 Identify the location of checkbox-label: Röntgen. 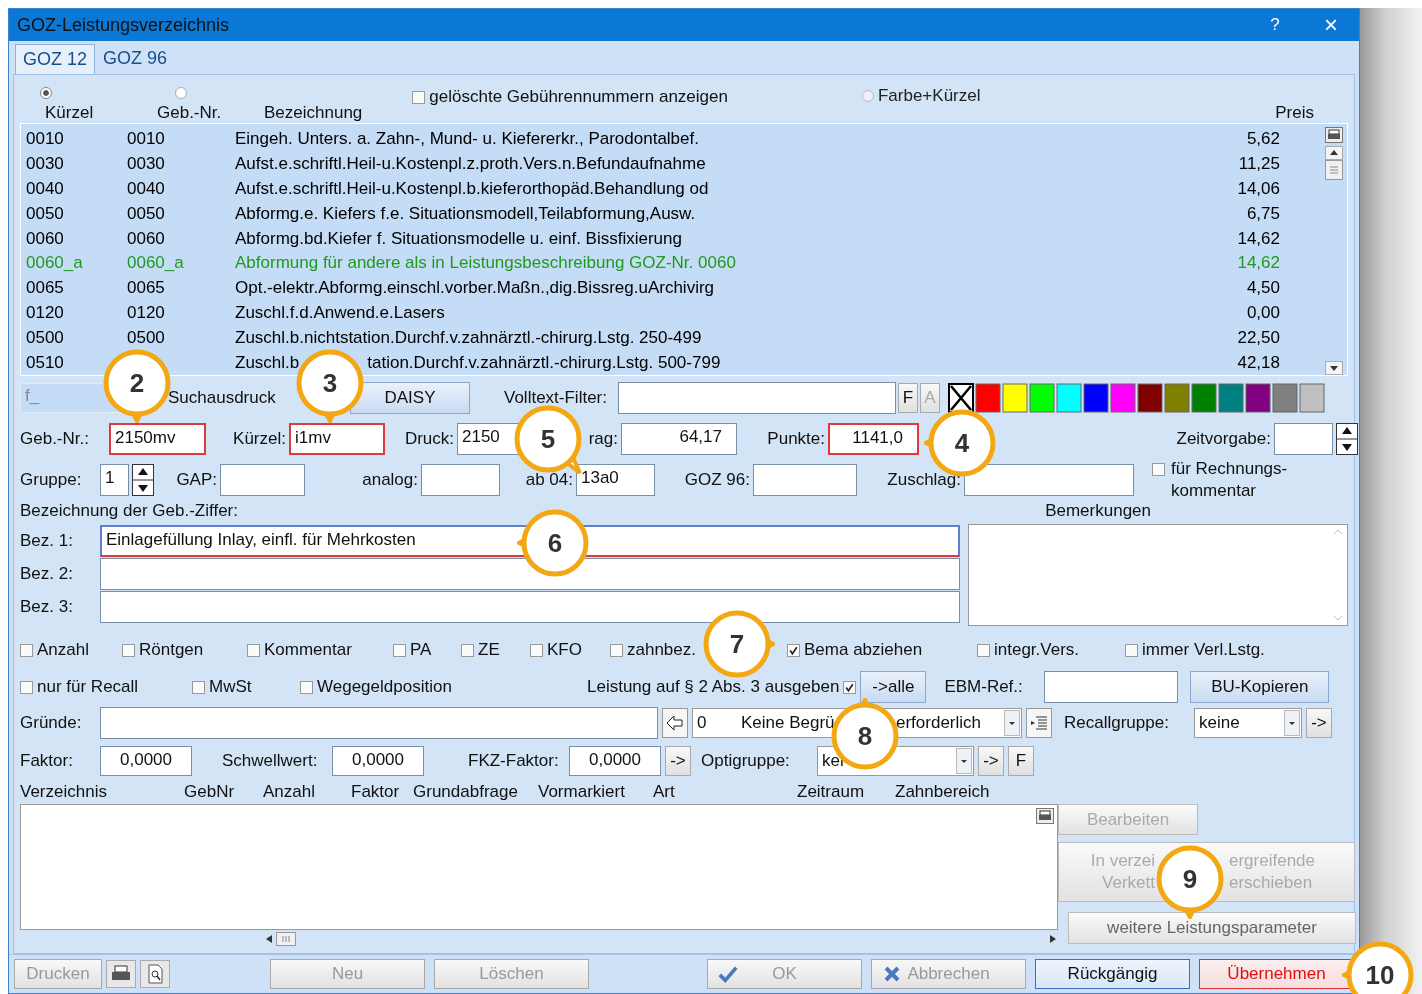
(171, 650).